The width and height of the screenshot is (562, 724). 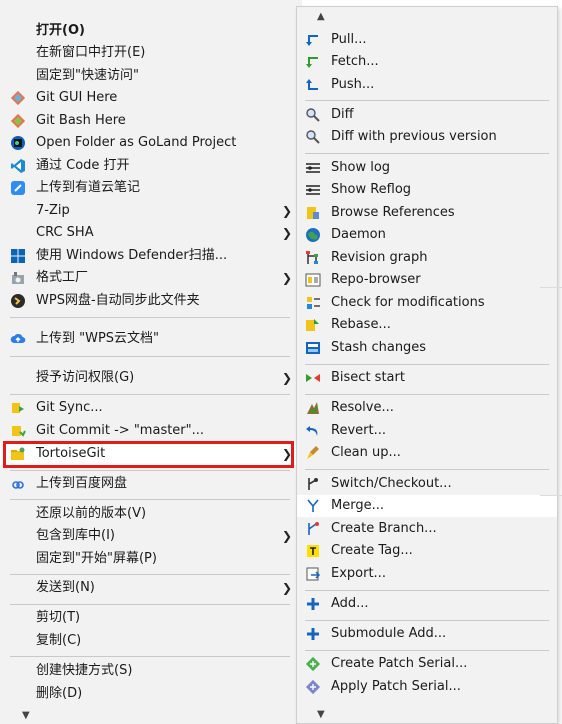 What do you see at coordinates (427, 137) in the screenshot?
I see `menu-item-diff-previous: Diff with previous version` at bounding box center [427, 137].